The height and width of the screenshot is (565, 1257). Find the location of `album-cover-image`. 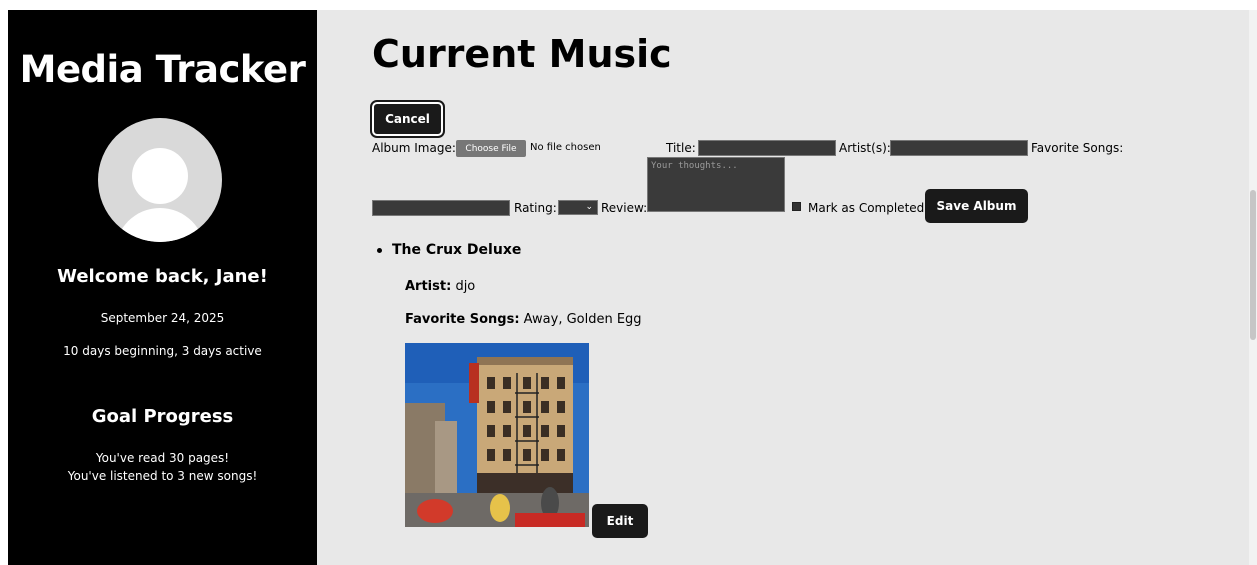

album-cover-image is located at coordinates (497, 435).